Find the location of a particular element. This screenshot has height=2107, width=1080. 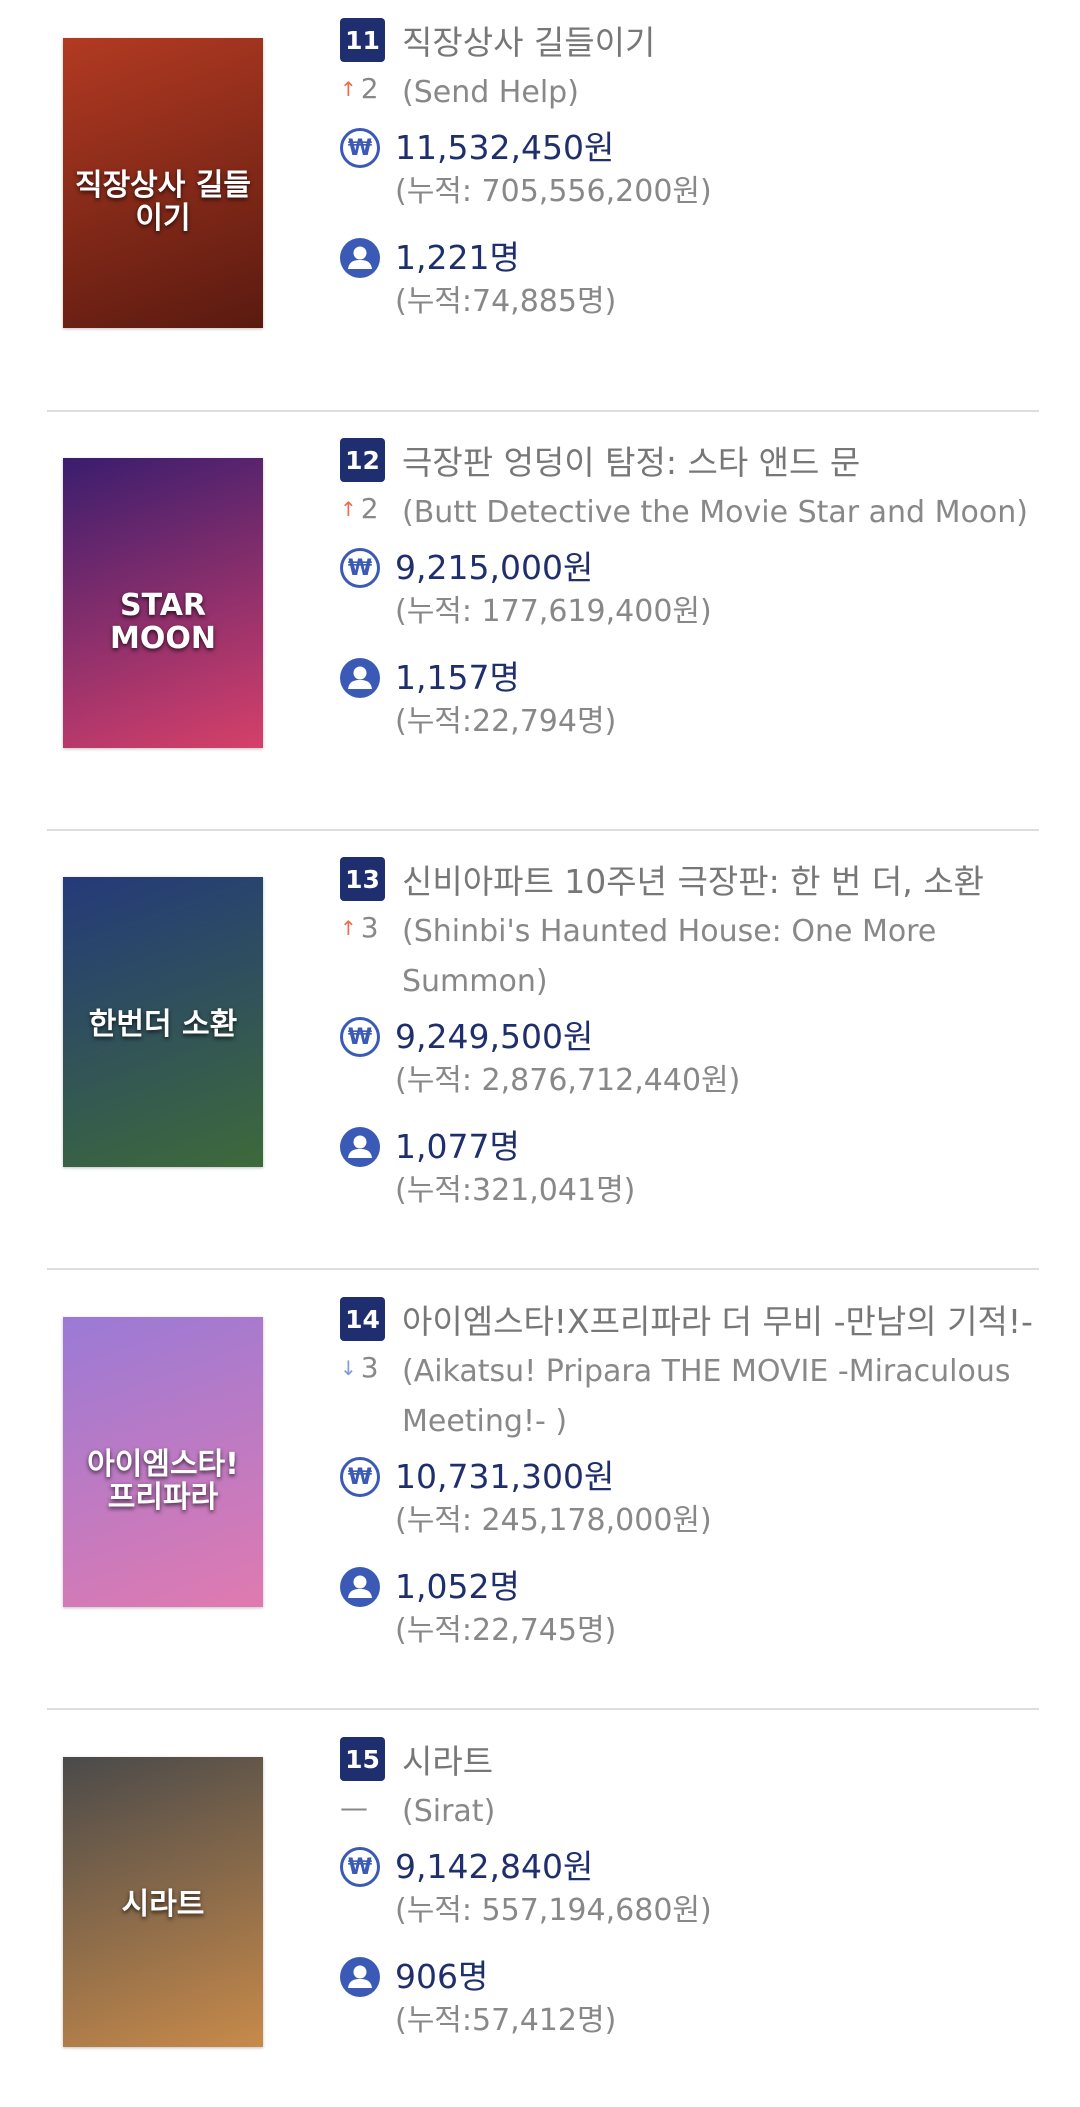

movie-title-korean: 극장판 엉덩이 탐정: 스타 앤드 문 is located at coordinates (631, 460).